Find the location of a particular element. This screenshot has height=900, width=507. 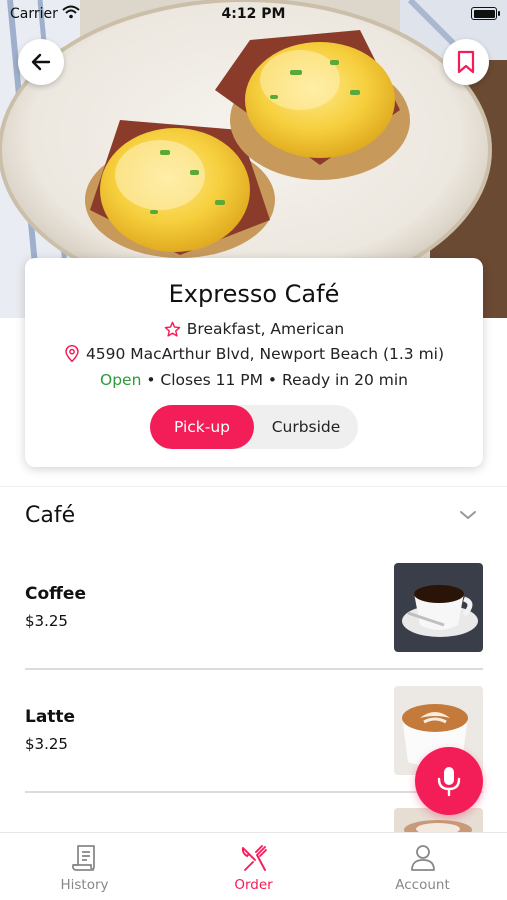

tab-label: History is located at coordinates (84, 885).